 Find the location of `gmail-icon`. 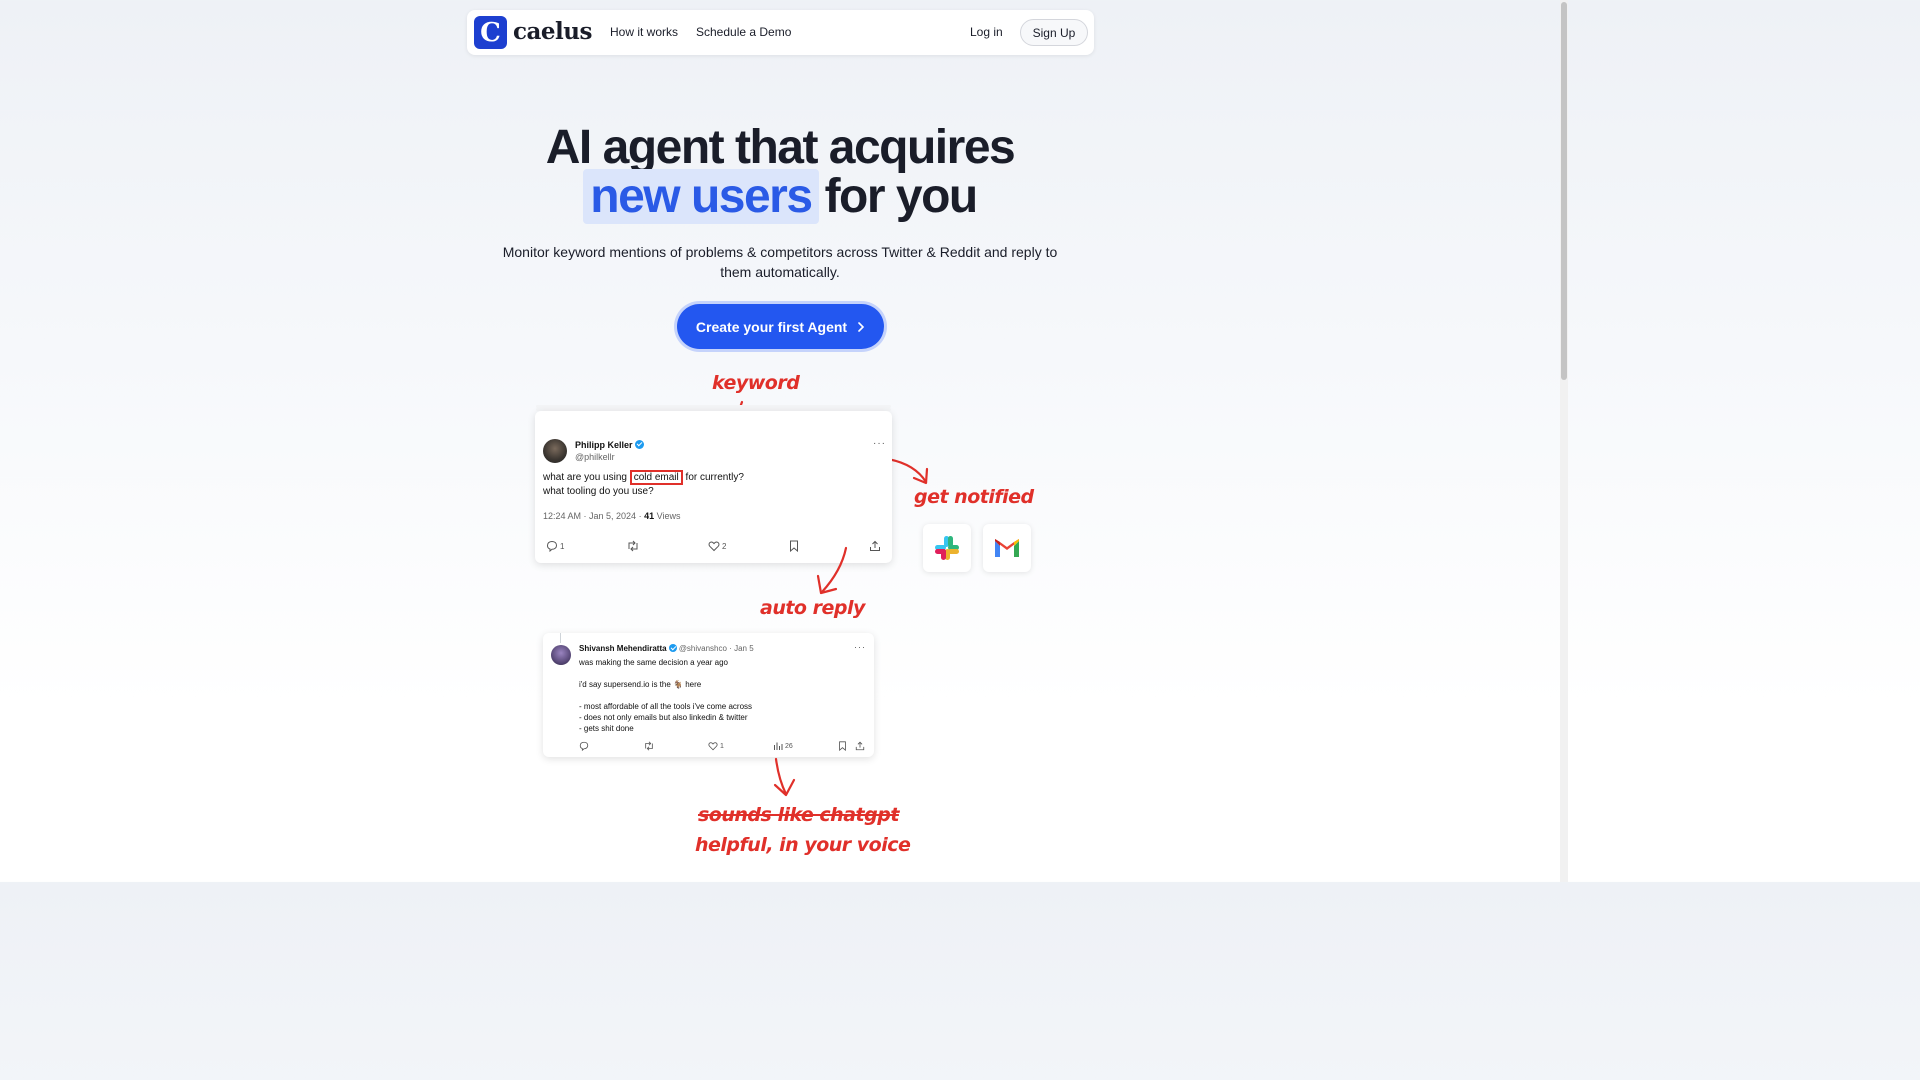

gmail-icon is located at coordinates (1007, 548).